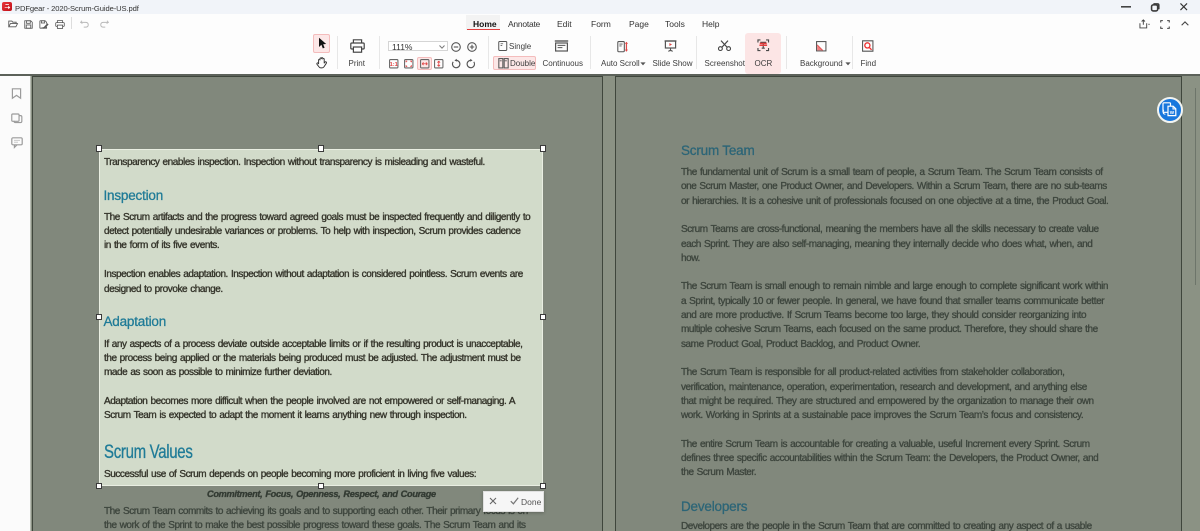 This screenshot has height=531, width=1200. What do you see at coordinates (393, 65) in the screenshot?
I see `svg-text: 1:1` at bounding box center [393, 65].